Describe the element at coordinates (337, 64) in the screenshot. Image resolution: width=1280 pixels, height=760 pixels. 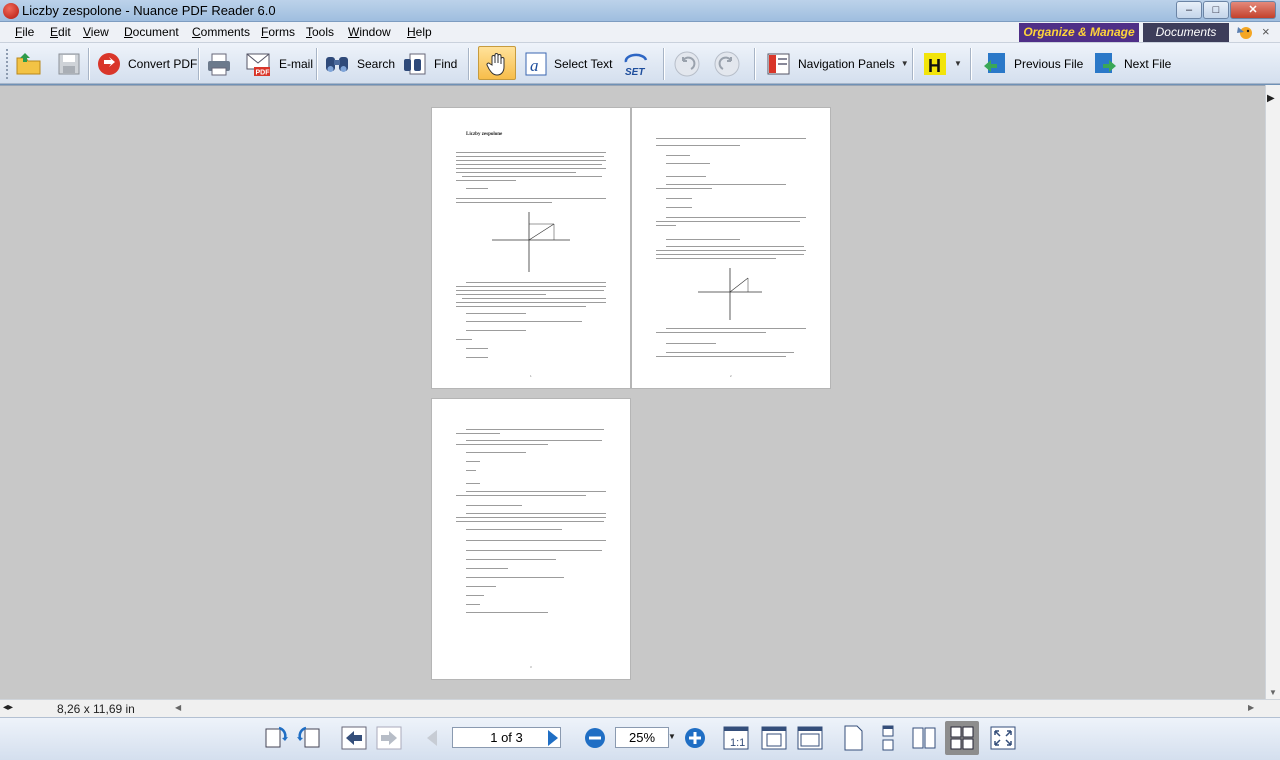
I see `binoculars-icon` at that location.